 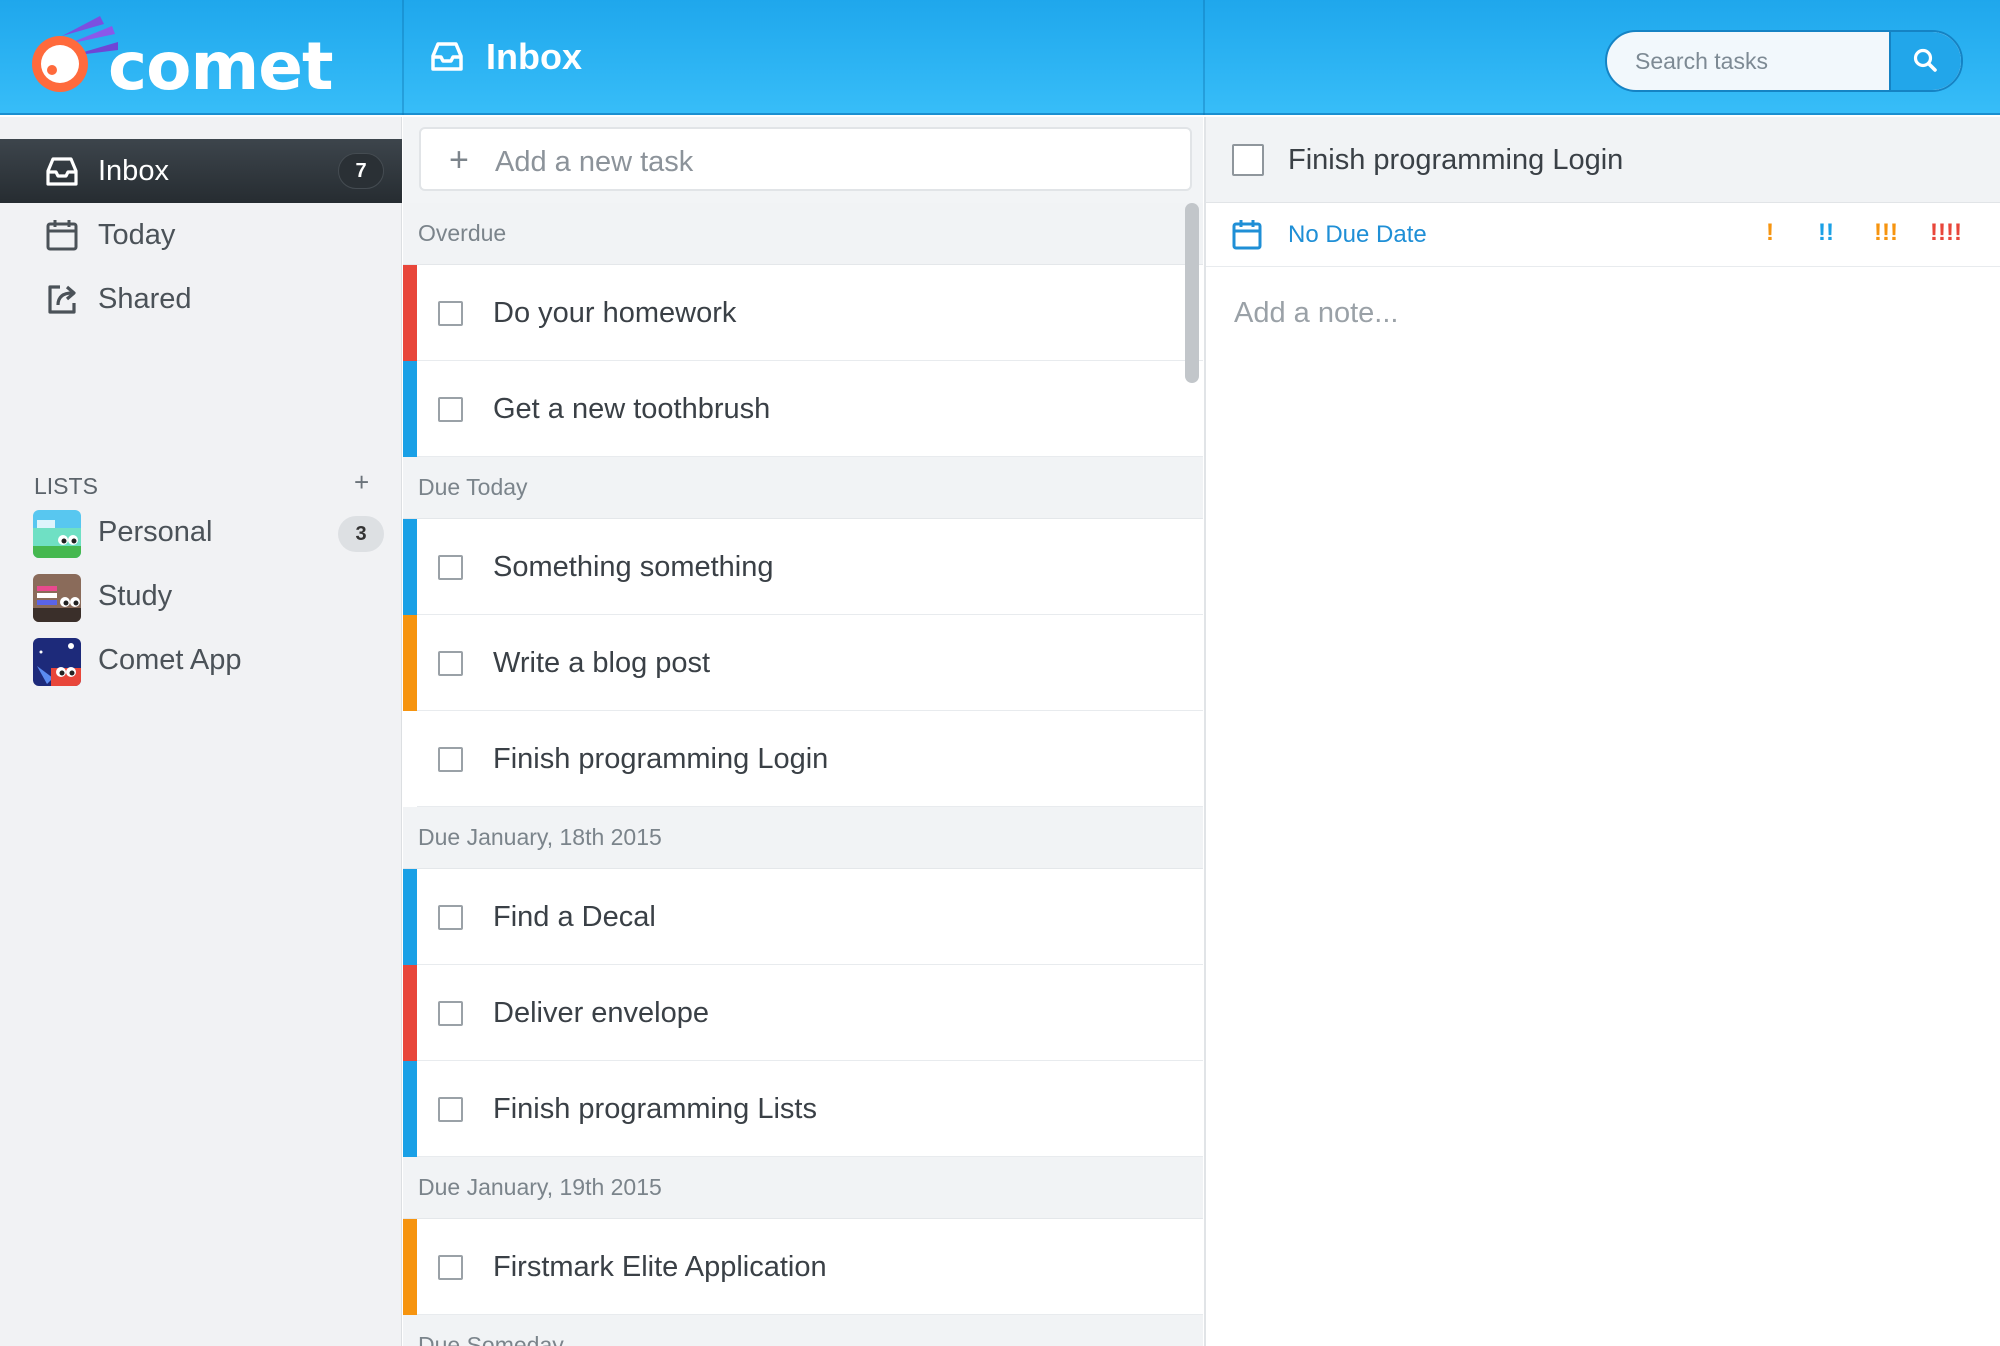 What do you see at coordinates (803, 838) in the screenshot?
I see `group-header: Due January, 18th 2015` at bounding box center [803, 838].